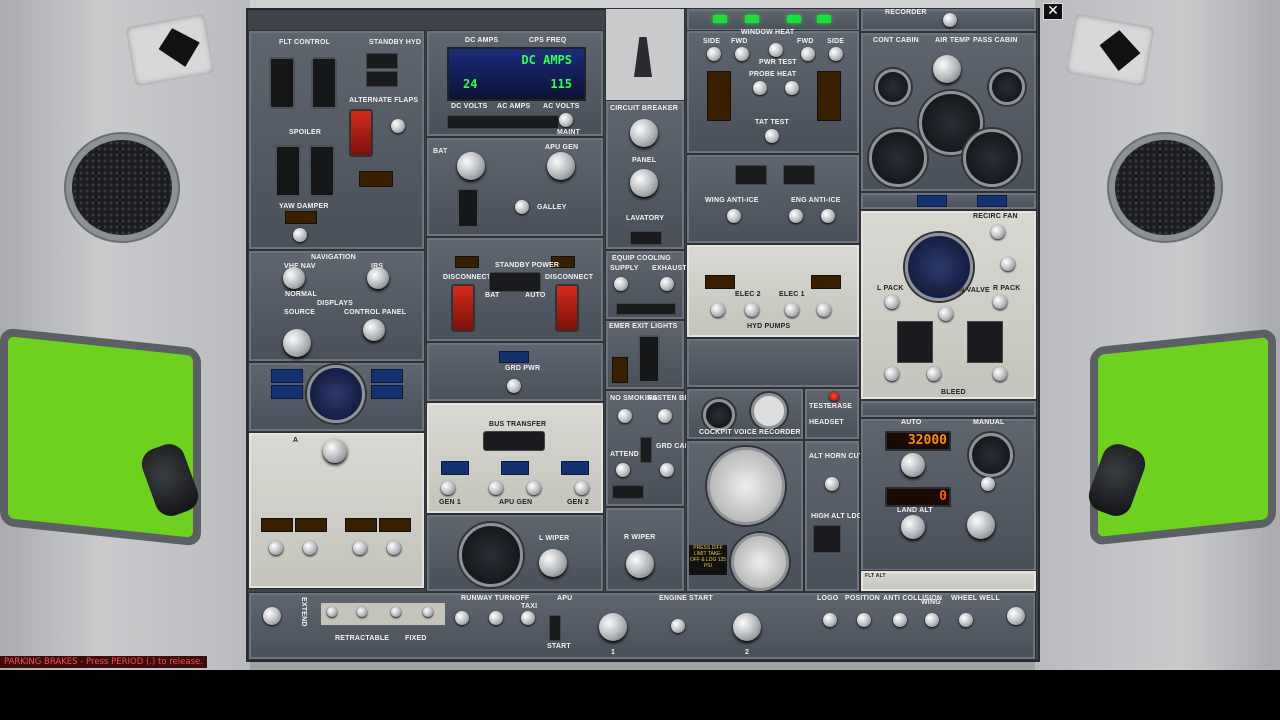  Describe the element at coordinates (514, 441) in the screenshot. I see `bus-transfer-switch` at that location.